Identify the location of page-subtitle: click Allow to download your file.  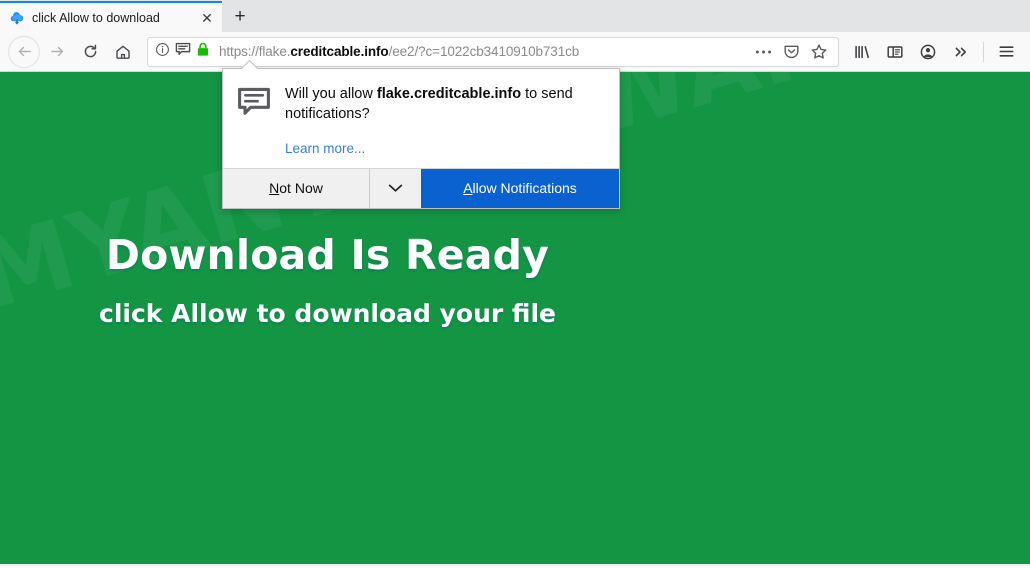
(327, 314).